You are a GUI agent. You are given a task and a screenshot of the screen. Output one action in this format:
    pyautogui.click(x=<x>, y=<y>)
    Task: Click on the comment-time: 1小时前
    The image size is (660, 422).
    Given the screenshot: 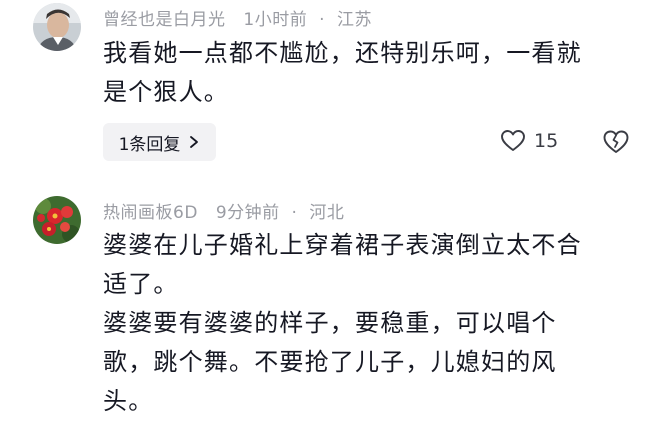 What is the action you would take?
    pyautogui.click(x=275, y=20)
    